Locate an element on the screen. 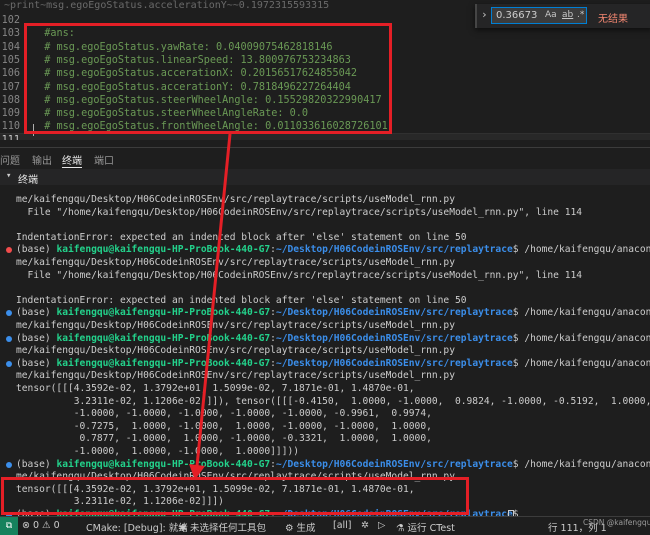 This screenshot has height=535, width=650. tab-output: 输出 is located at coordinates (42, 159).